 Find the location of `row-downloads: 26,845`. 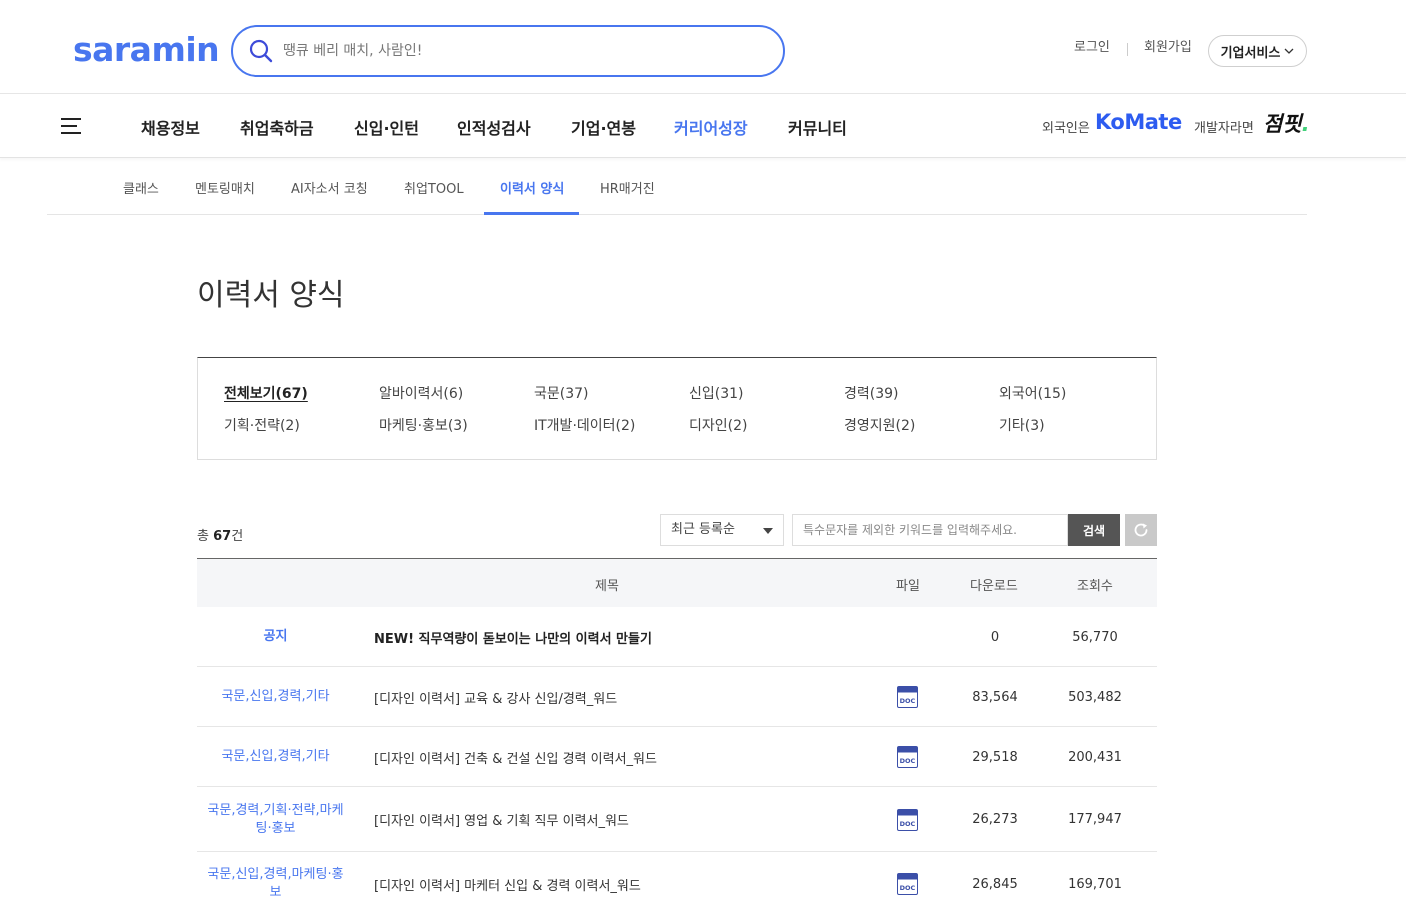

row-downloads: 26,845 is located at coordinates (995, 884).